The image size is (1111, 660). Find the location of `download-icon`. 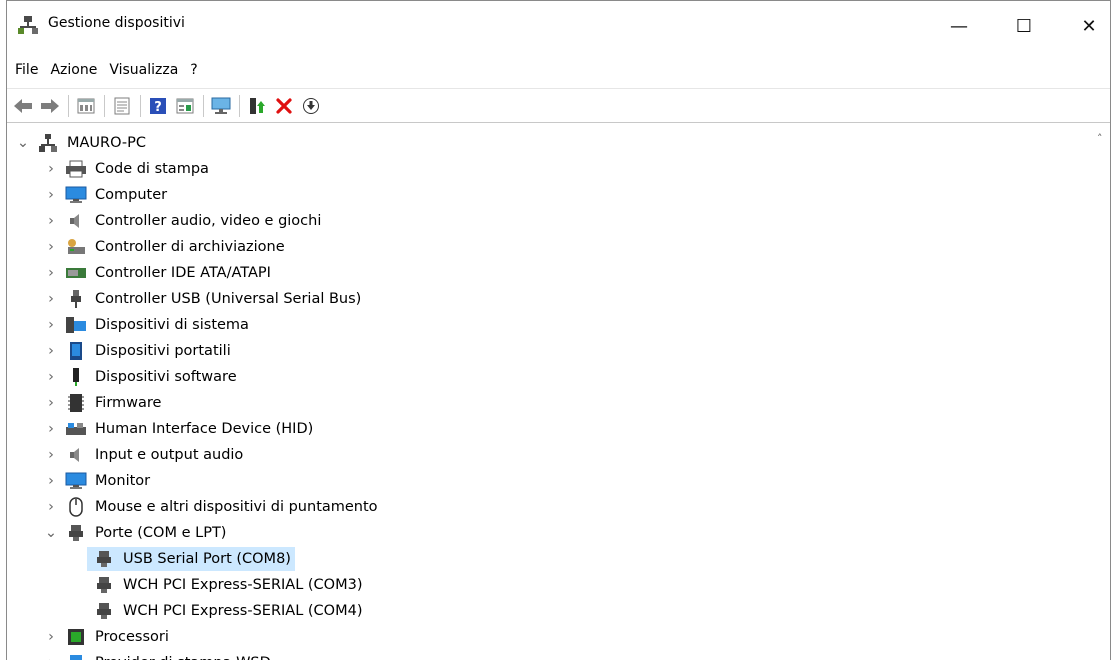

download-icon is located at coordinates (311, 106).